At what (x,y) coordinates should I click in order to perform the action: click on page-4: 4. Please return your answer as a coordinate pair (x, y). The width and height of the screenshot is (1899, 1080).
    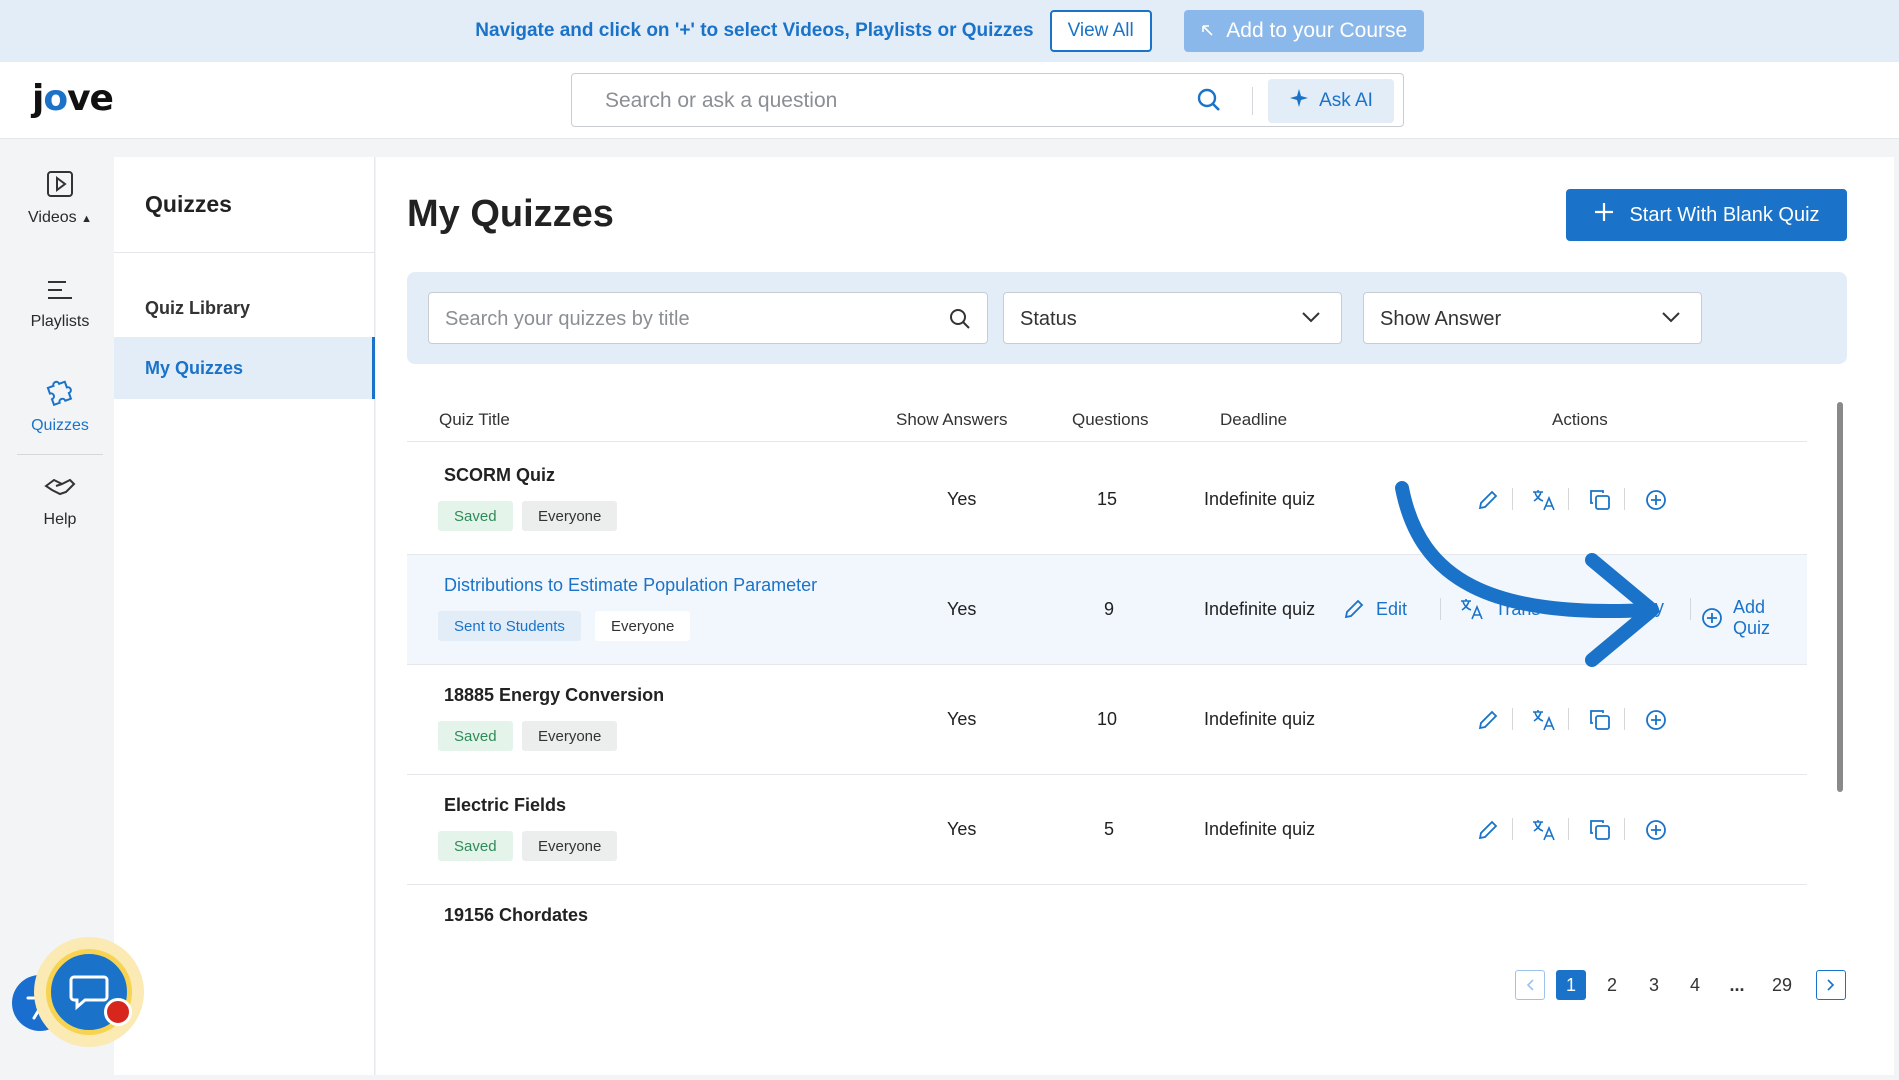
    Looking at the image, I should click on (1695, 985).